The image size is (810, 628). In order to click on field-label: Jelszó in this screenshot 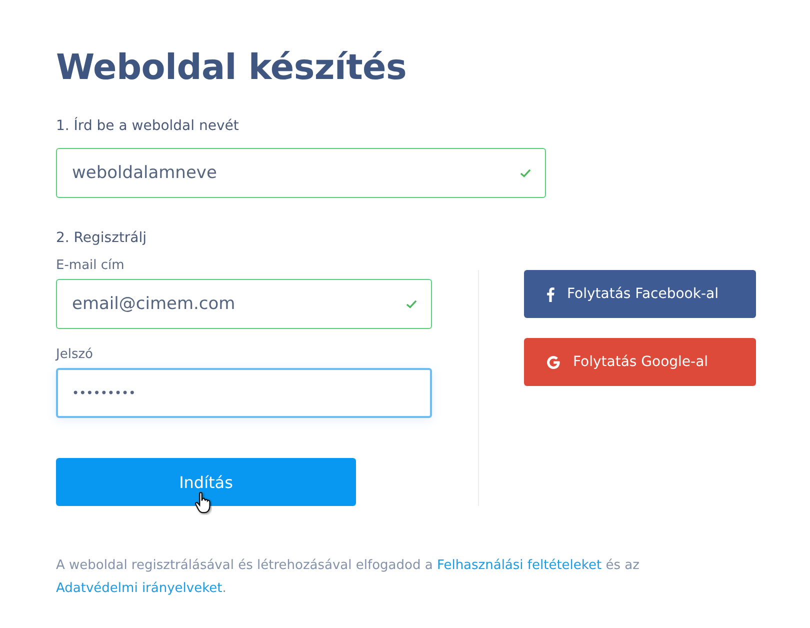, I will do `click(75, 354)`.